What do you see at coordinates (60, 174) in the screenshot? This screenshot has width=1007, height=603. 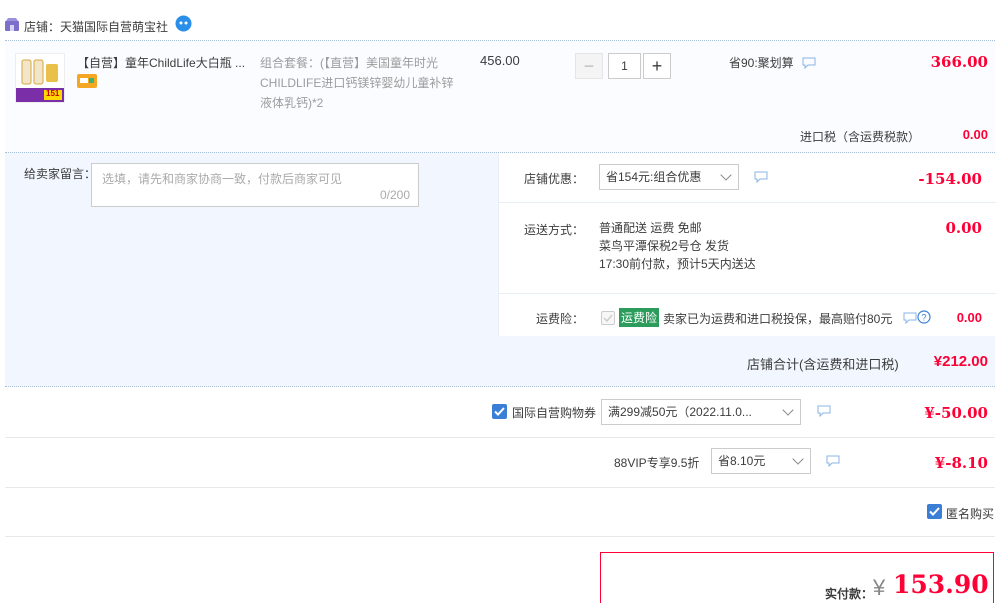 I see `seller-message-label: 给卖家留言：` at bounding box center [60, 174].